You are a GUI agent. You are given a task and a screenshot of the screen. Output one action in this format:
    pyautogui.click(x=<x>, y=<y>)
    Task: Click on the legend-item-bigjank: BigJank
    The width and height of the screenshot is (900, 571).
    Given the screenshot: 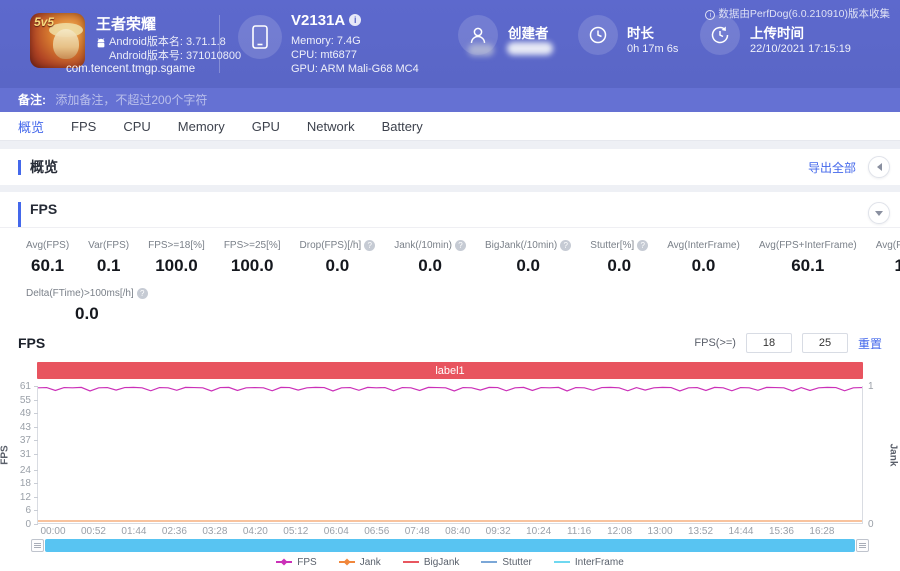 What is the action you would take?
    pyautogui.click(x=430, y=562)
    